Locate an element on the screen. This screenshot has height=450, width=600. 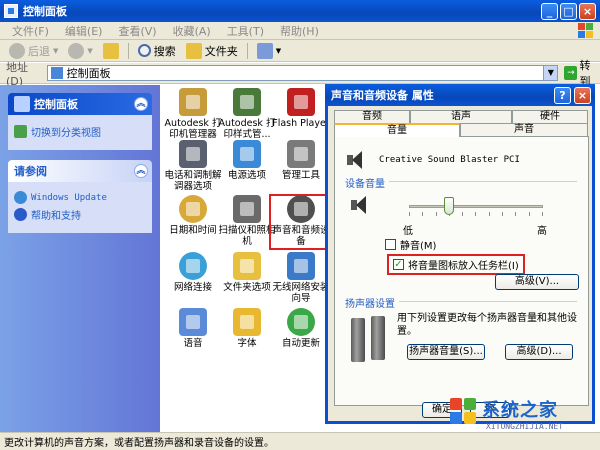
plot-style-icon is located at coordinates (247, 102).